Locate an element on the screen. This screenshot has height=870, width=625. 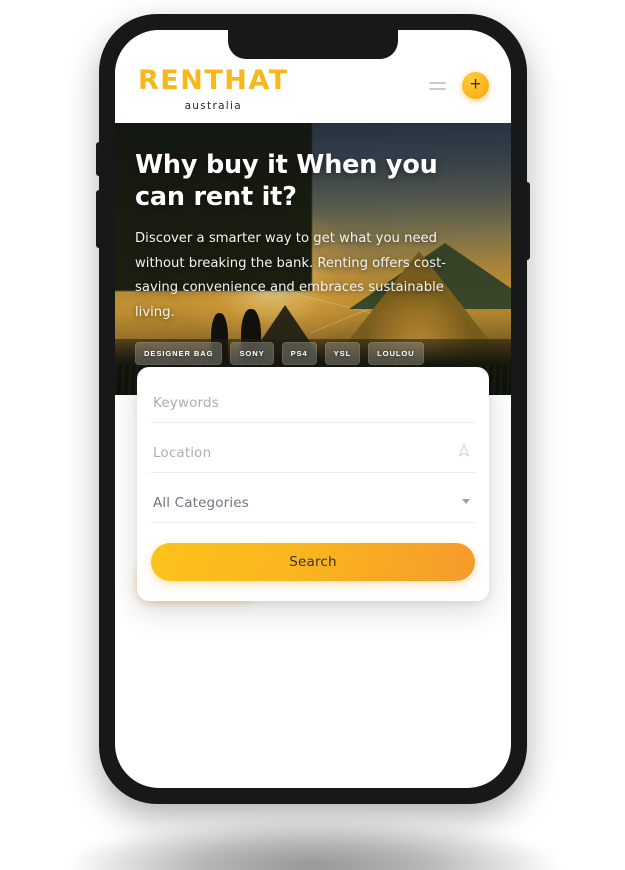
brand-logo: RENTHAT australia is located at coordinates (213, 89).